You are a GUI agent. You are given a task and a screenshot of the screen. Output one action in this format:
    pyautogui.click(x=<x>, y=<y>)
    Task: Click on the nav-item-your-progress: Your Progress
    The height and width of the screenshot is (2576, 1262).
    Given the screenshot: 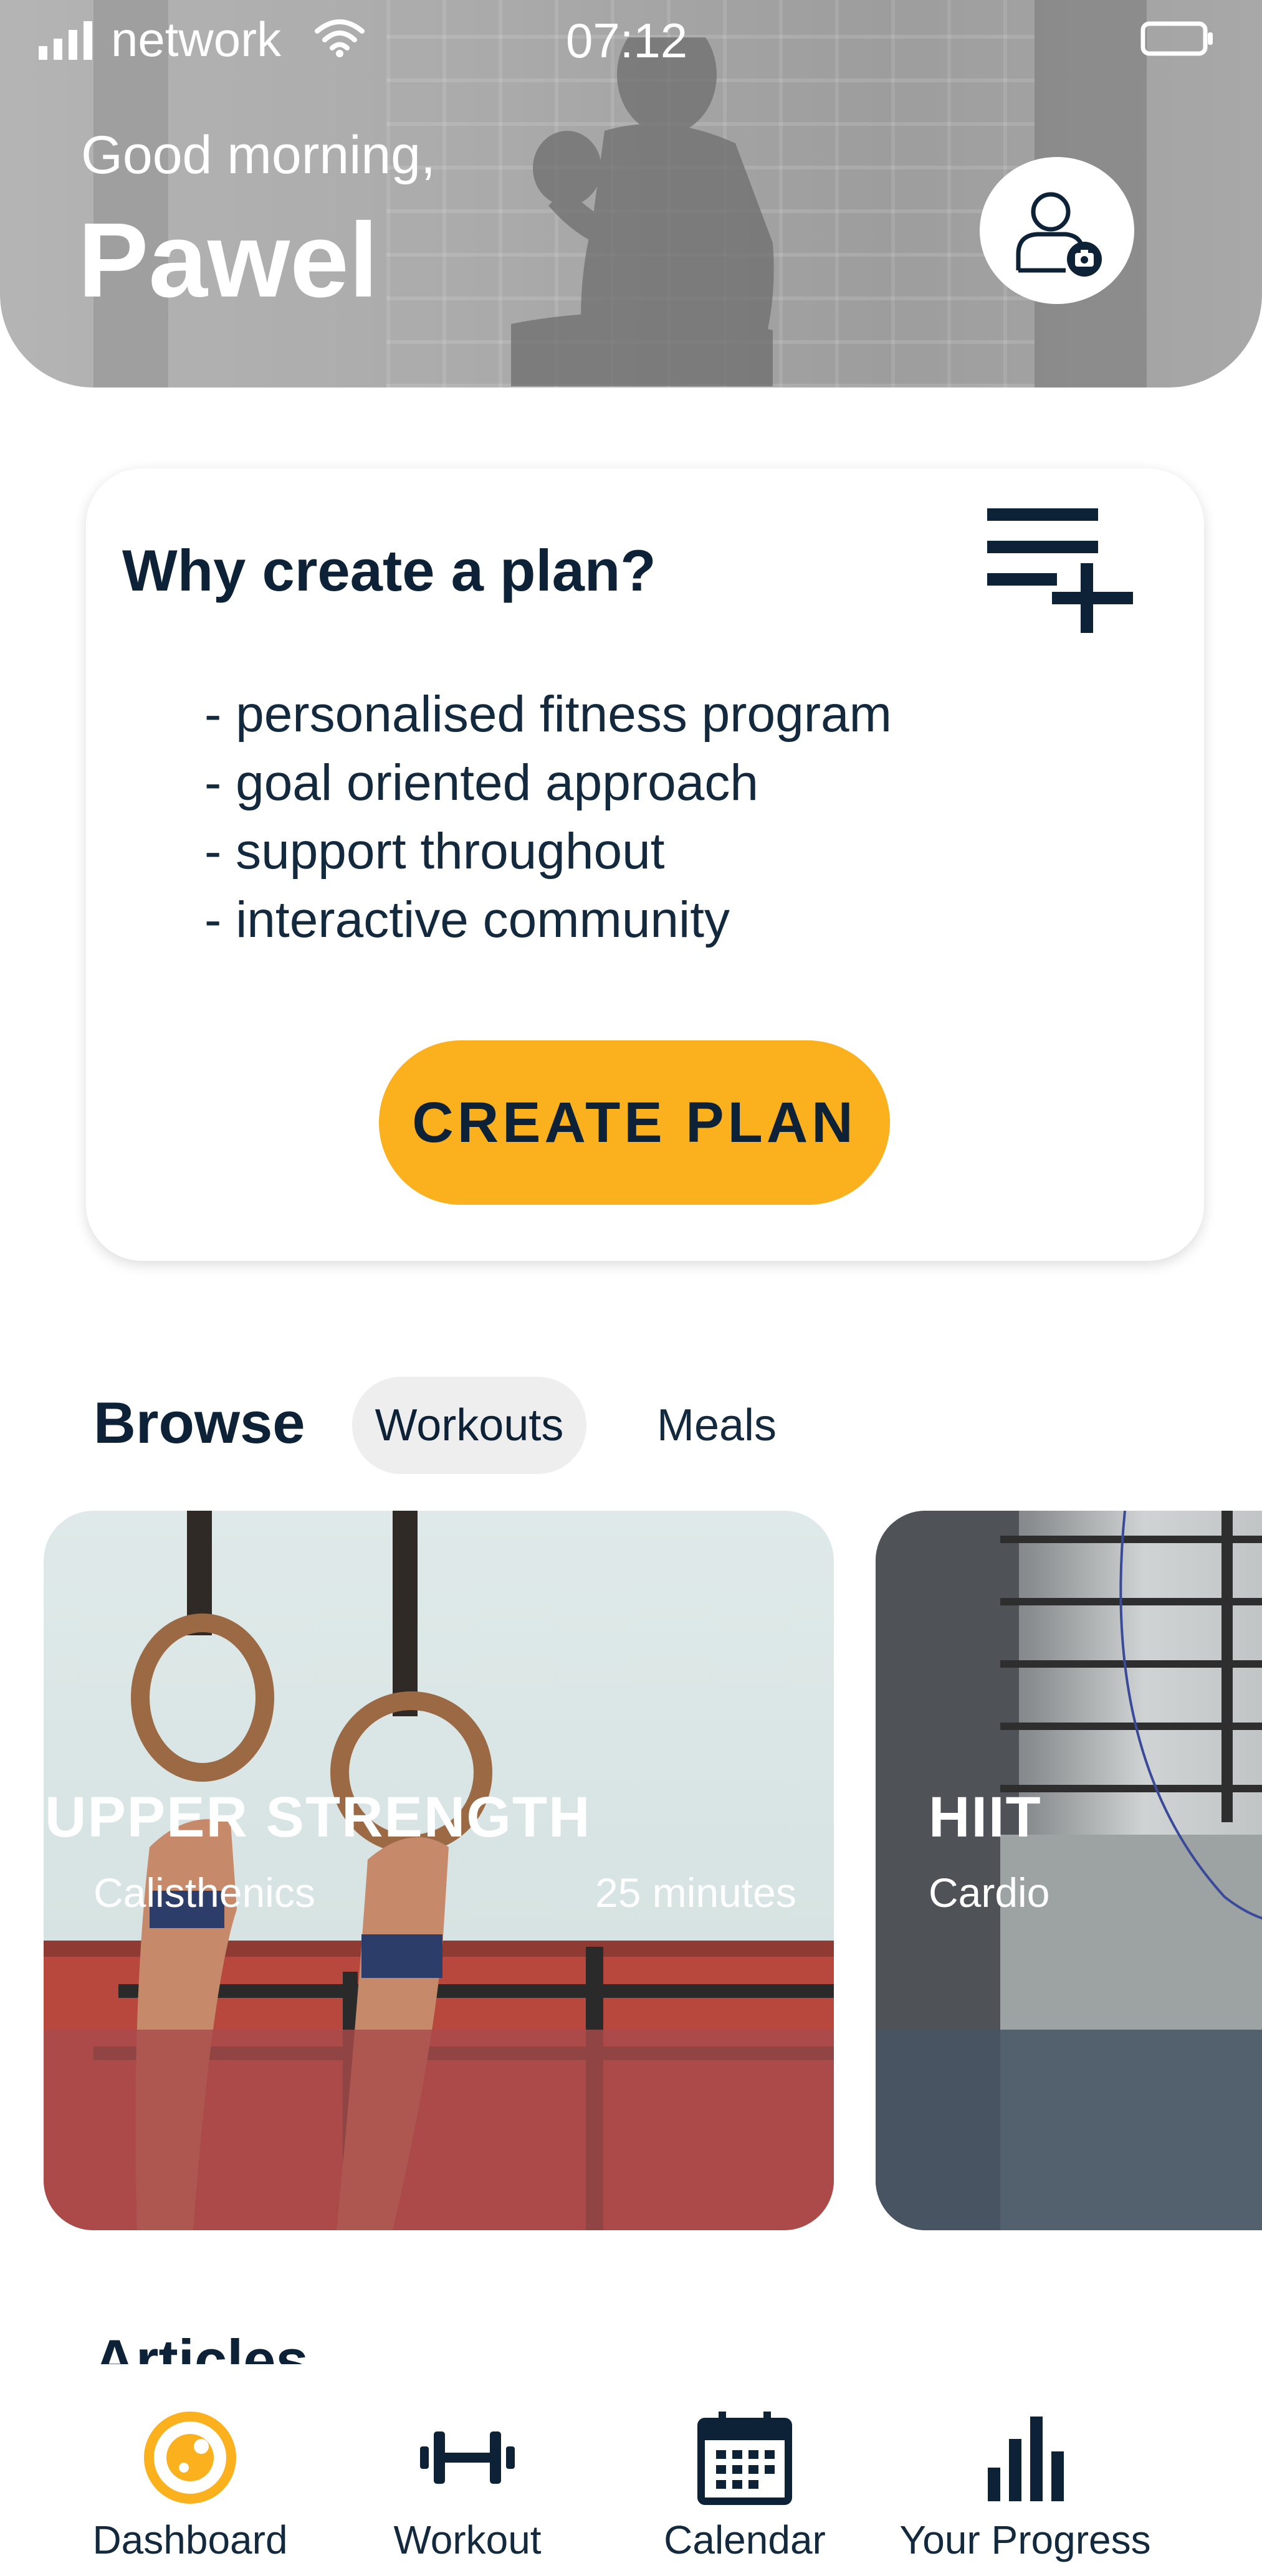 What is the action you would take?
    pyautogui.click(x=1025, y=2470)
    